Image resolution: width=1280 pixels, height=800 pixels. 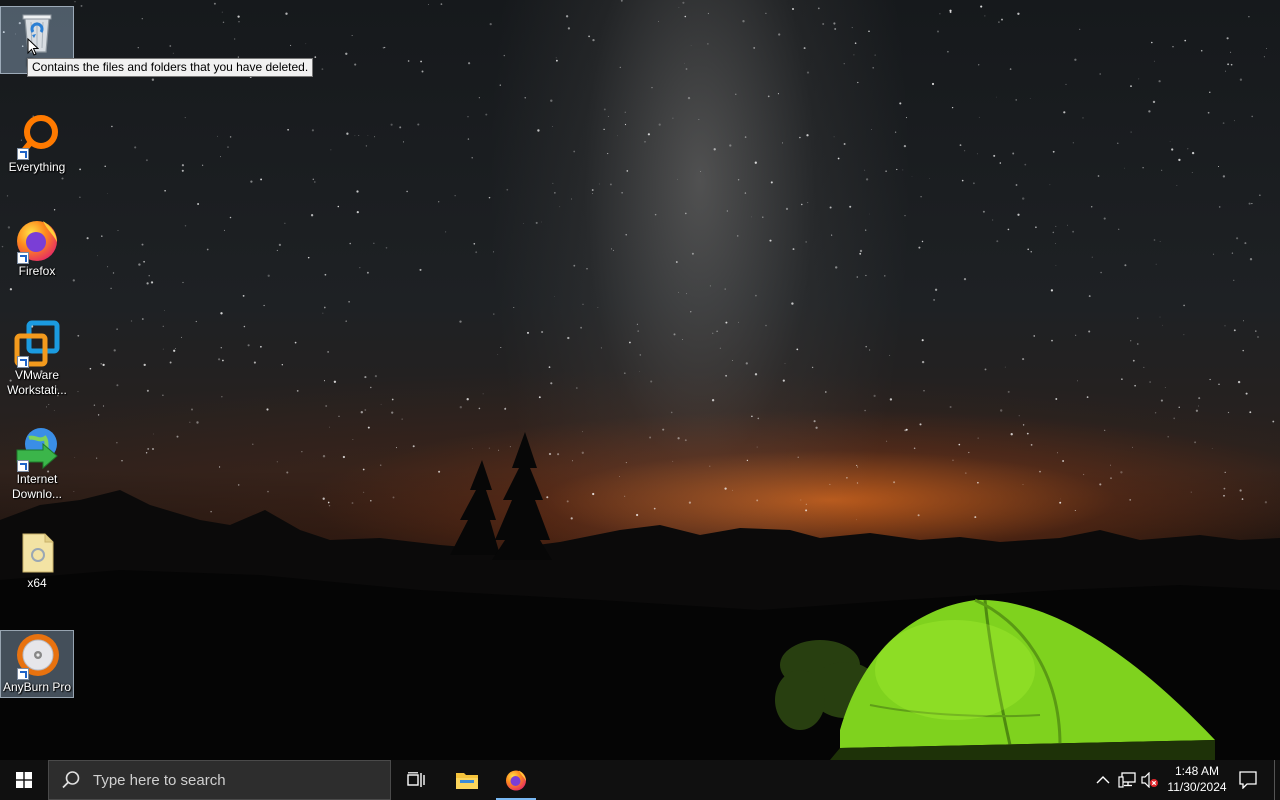 What do you see at coordinates (1248, 780) in the screenshot?
I see `notification-icon` at bounding box center [1248, 780].